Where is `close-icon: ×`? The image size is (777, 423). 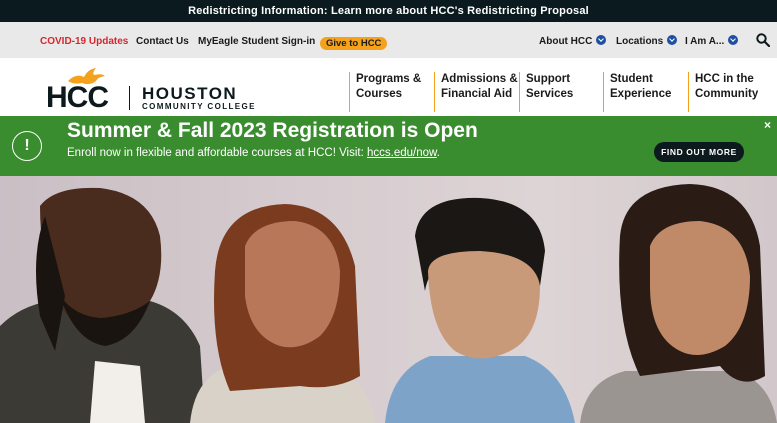 close-icon: × is located at coordinates (767, 125).